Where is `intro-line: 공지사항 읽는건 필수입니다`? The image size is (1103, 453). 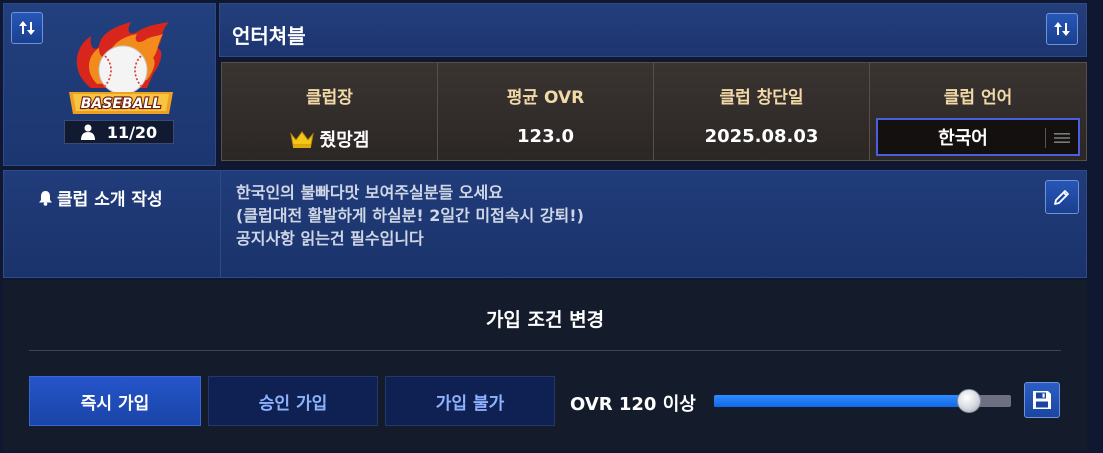
intro-line: 공지사항 읽는건 필수입니다 is located at coordinates (330, 238).